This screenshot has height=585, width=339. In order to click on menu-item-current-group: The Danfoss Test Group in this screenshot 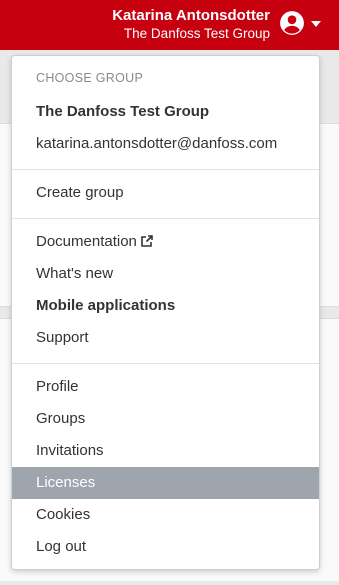, I will do `click(165, 112)`.